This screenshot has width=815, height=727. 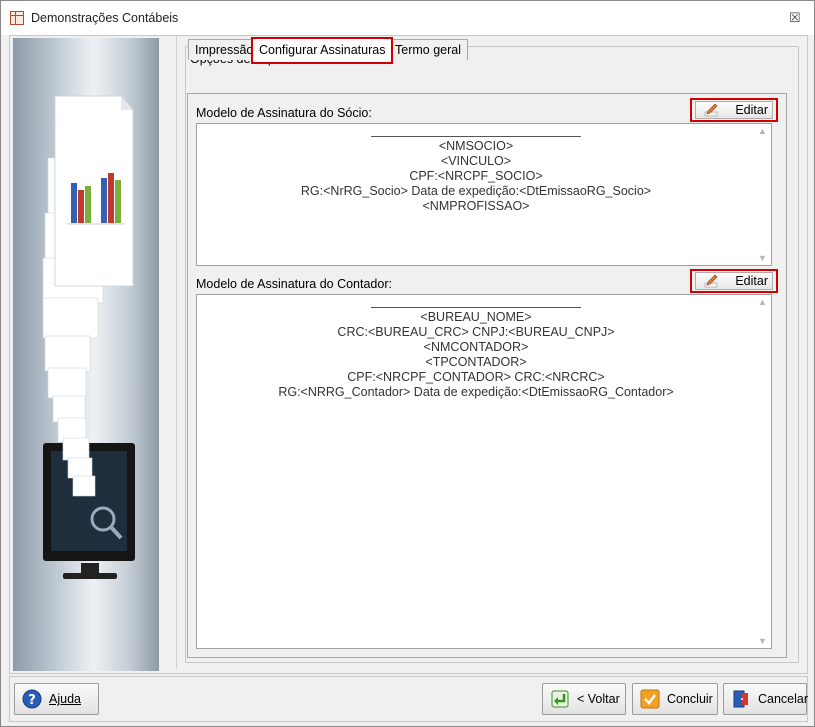 What do you see at coordinates (751, 110) in the screenshot?
I see `edit-socio-label: Editar` at bounding box center [751, 110].